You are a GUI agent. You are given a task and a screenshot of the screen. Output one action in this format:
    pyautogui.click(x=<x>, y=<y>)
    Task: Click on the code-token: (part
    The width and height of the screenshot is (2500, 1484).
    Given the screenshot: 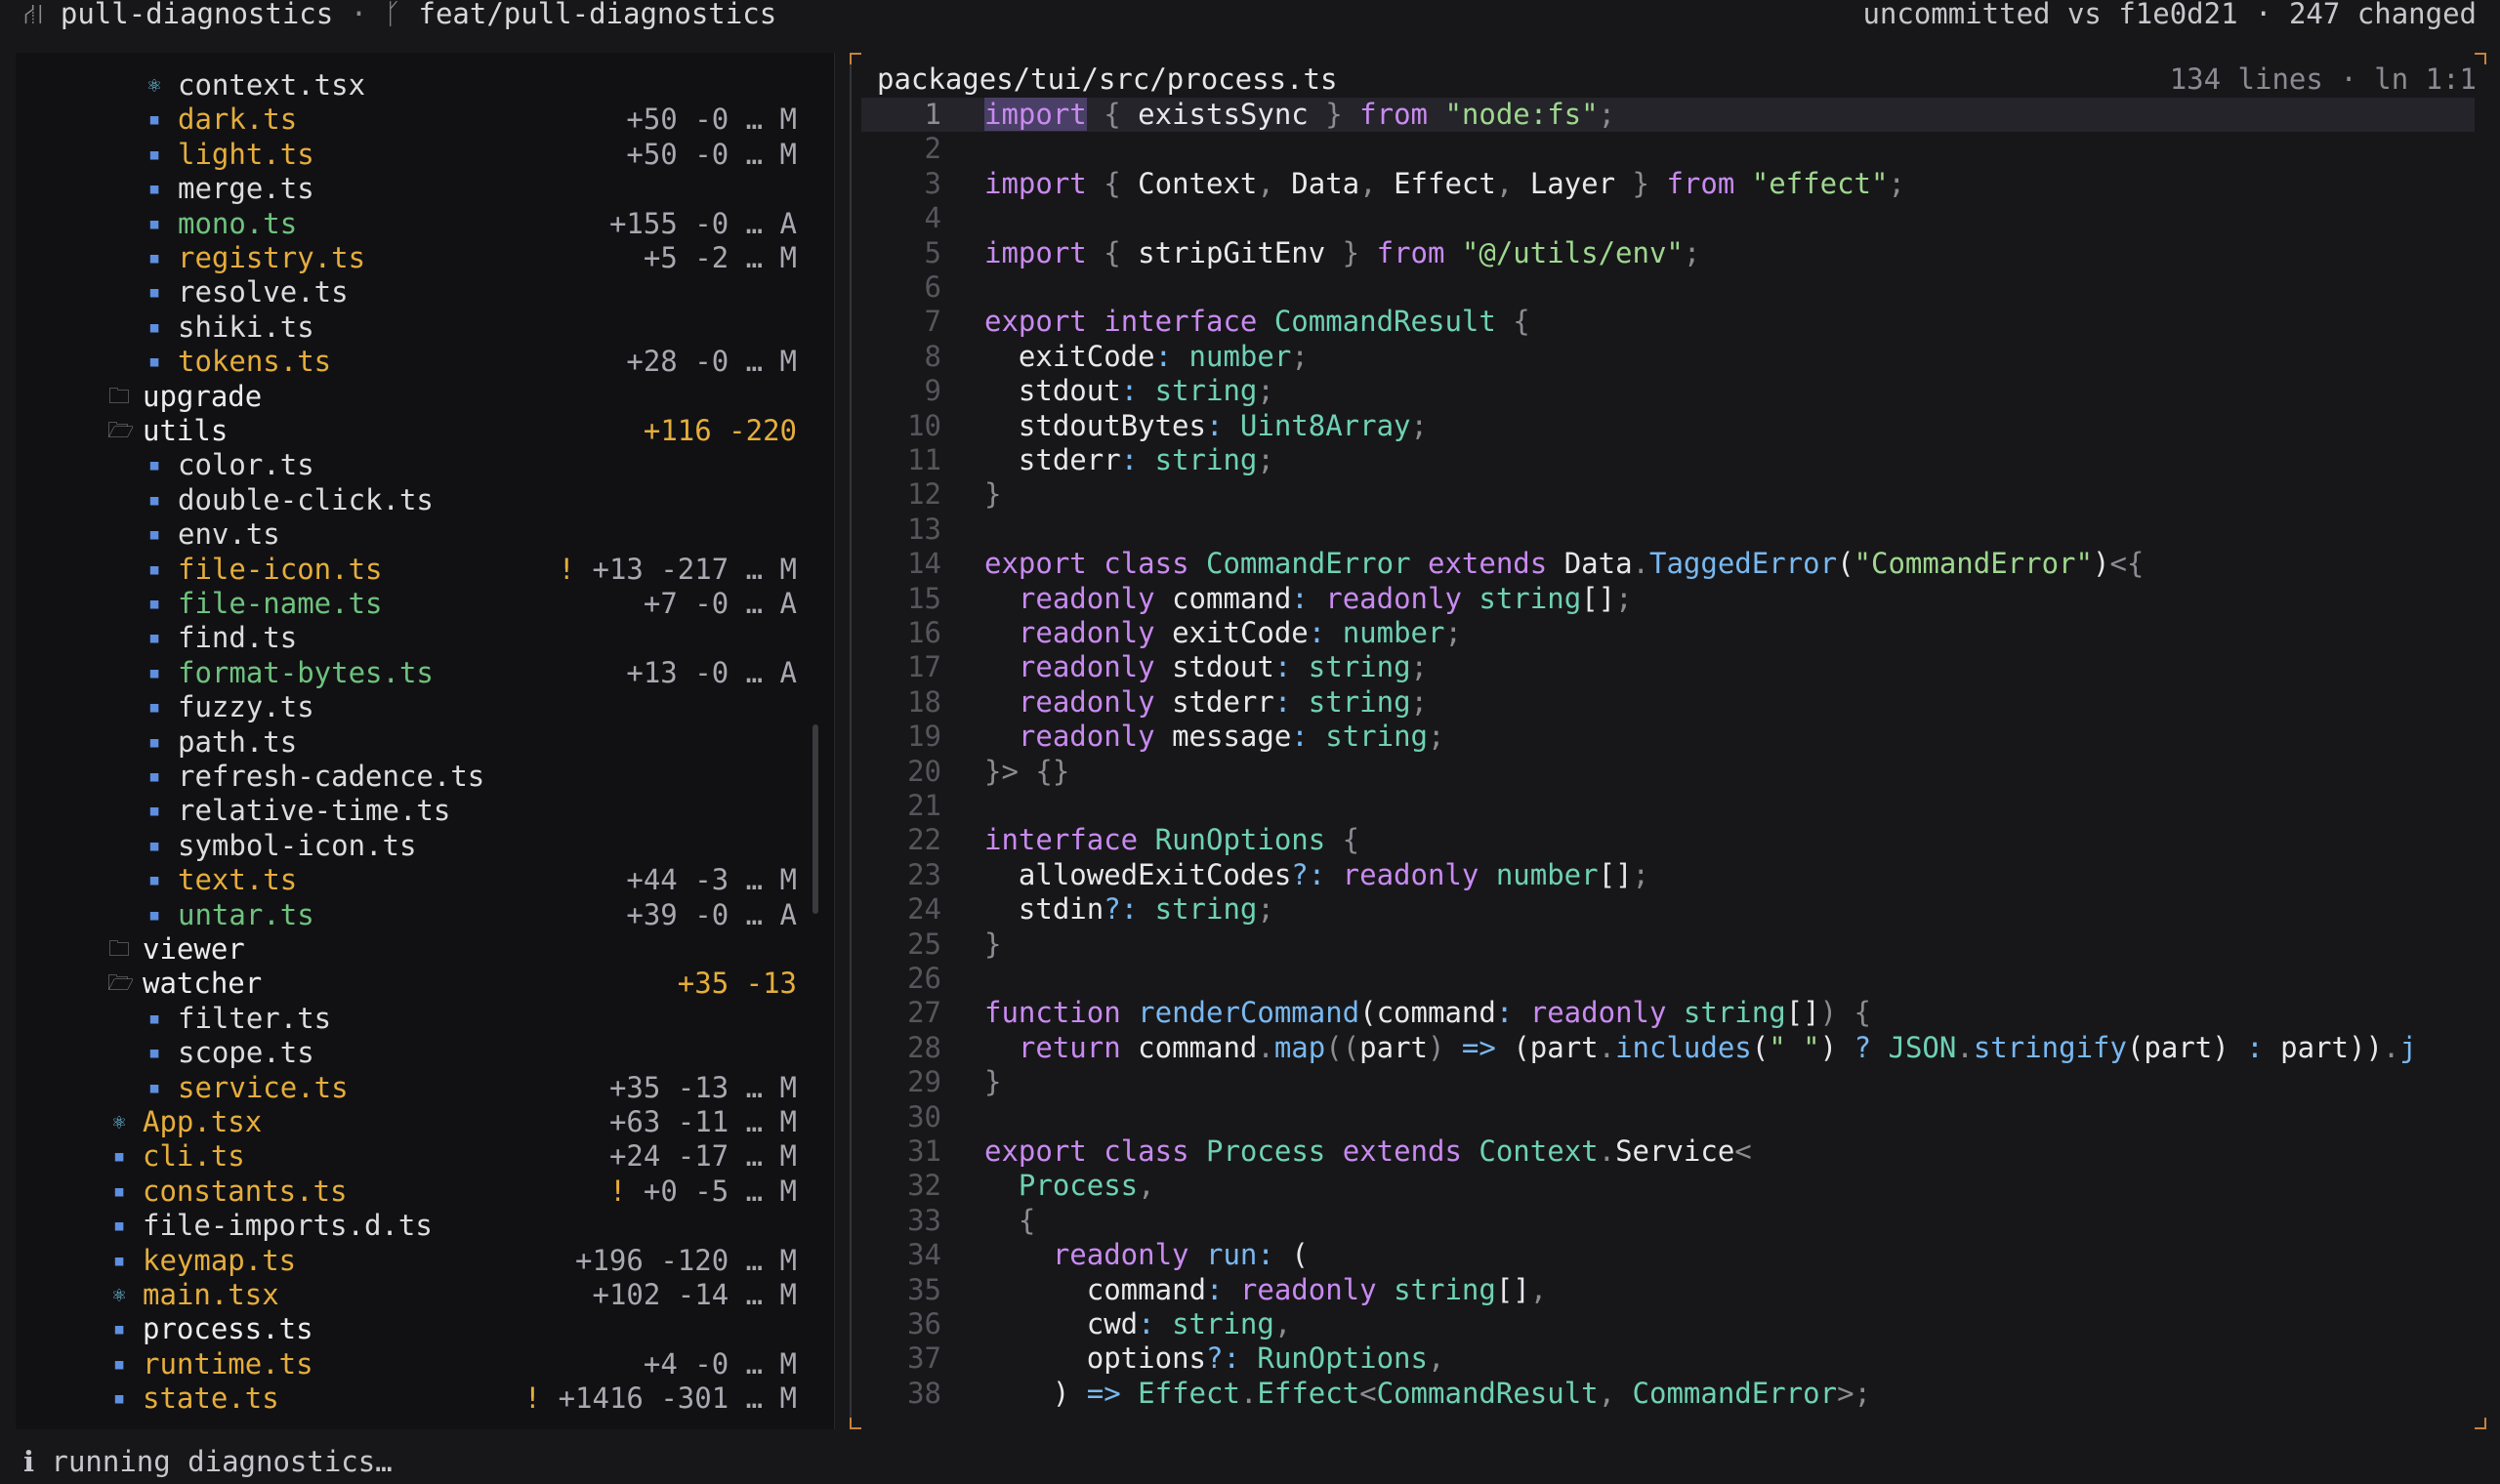 What is the action you would take?
    pyautogui.click(x=1556, y=1047)
    